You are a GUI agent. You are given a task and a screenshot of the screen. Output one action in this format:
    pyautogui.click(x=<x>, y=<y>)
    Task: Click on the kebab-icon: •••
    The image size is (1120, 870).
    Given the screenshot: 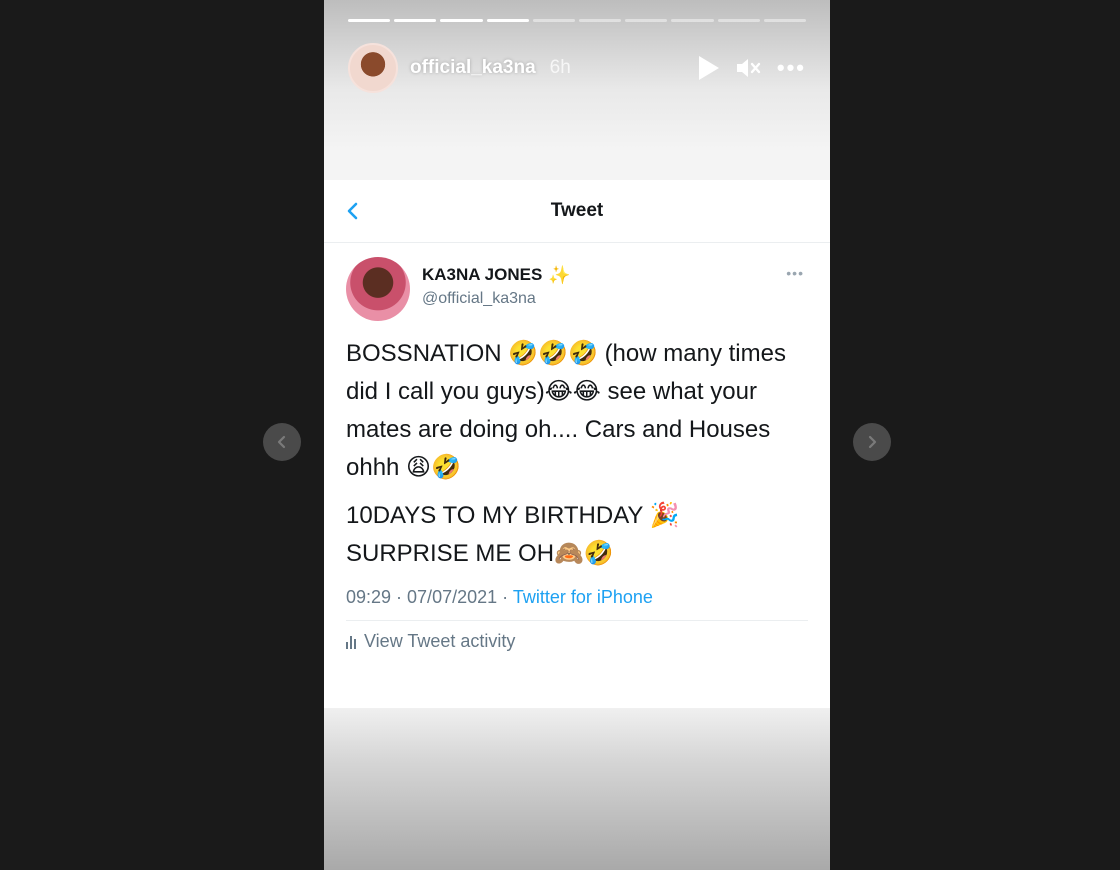 What is the action you would take?
    pyautogui.click(x=795, y=273)
    